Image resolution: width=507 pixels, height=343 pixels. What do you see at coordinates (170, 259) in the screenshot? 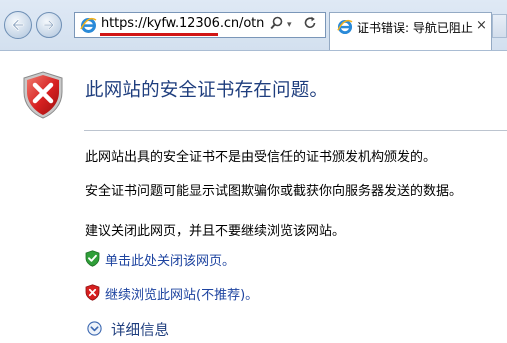
I see `close-page-link: 单击此处关闭该网页。` at bounding box center [170, 259].